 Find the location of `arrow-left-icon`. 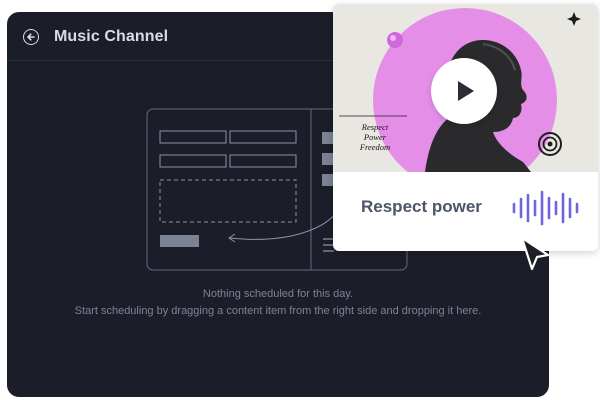

arrow-left-icon is located at coordinates (31, 37).